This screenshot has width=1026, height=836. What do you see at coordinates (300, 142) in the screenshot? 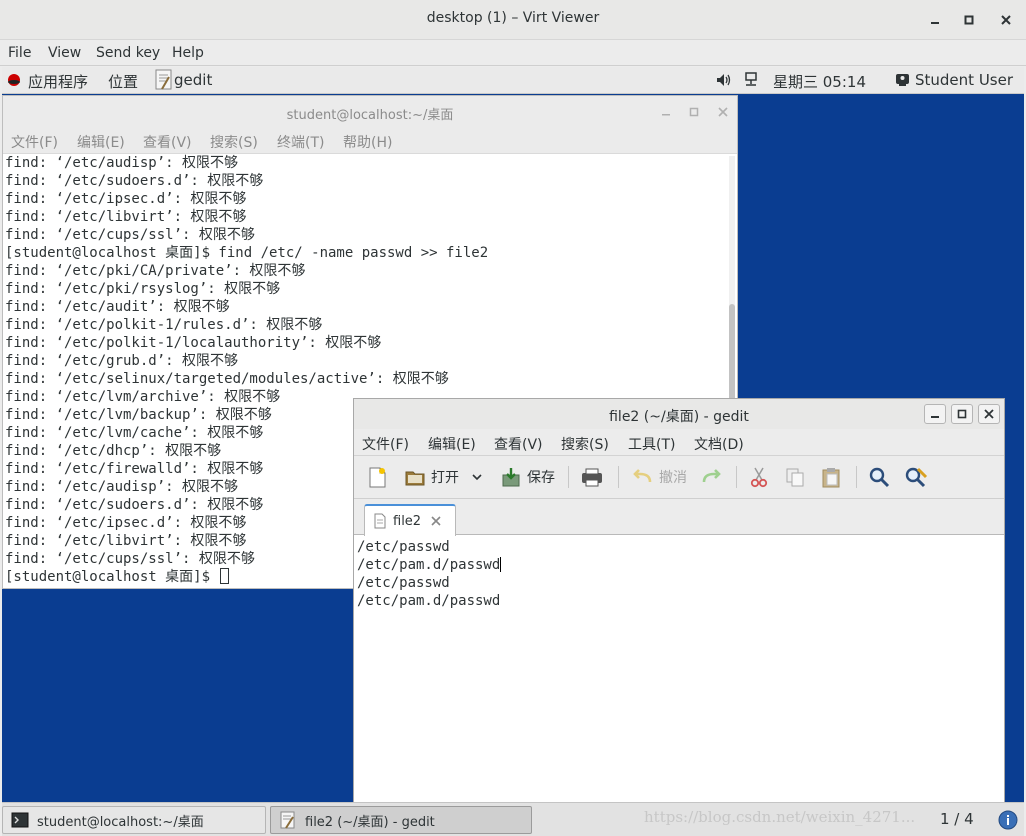
I see `terminal-menu-terminal: 终端(T)` at bounding box center [300, 142].